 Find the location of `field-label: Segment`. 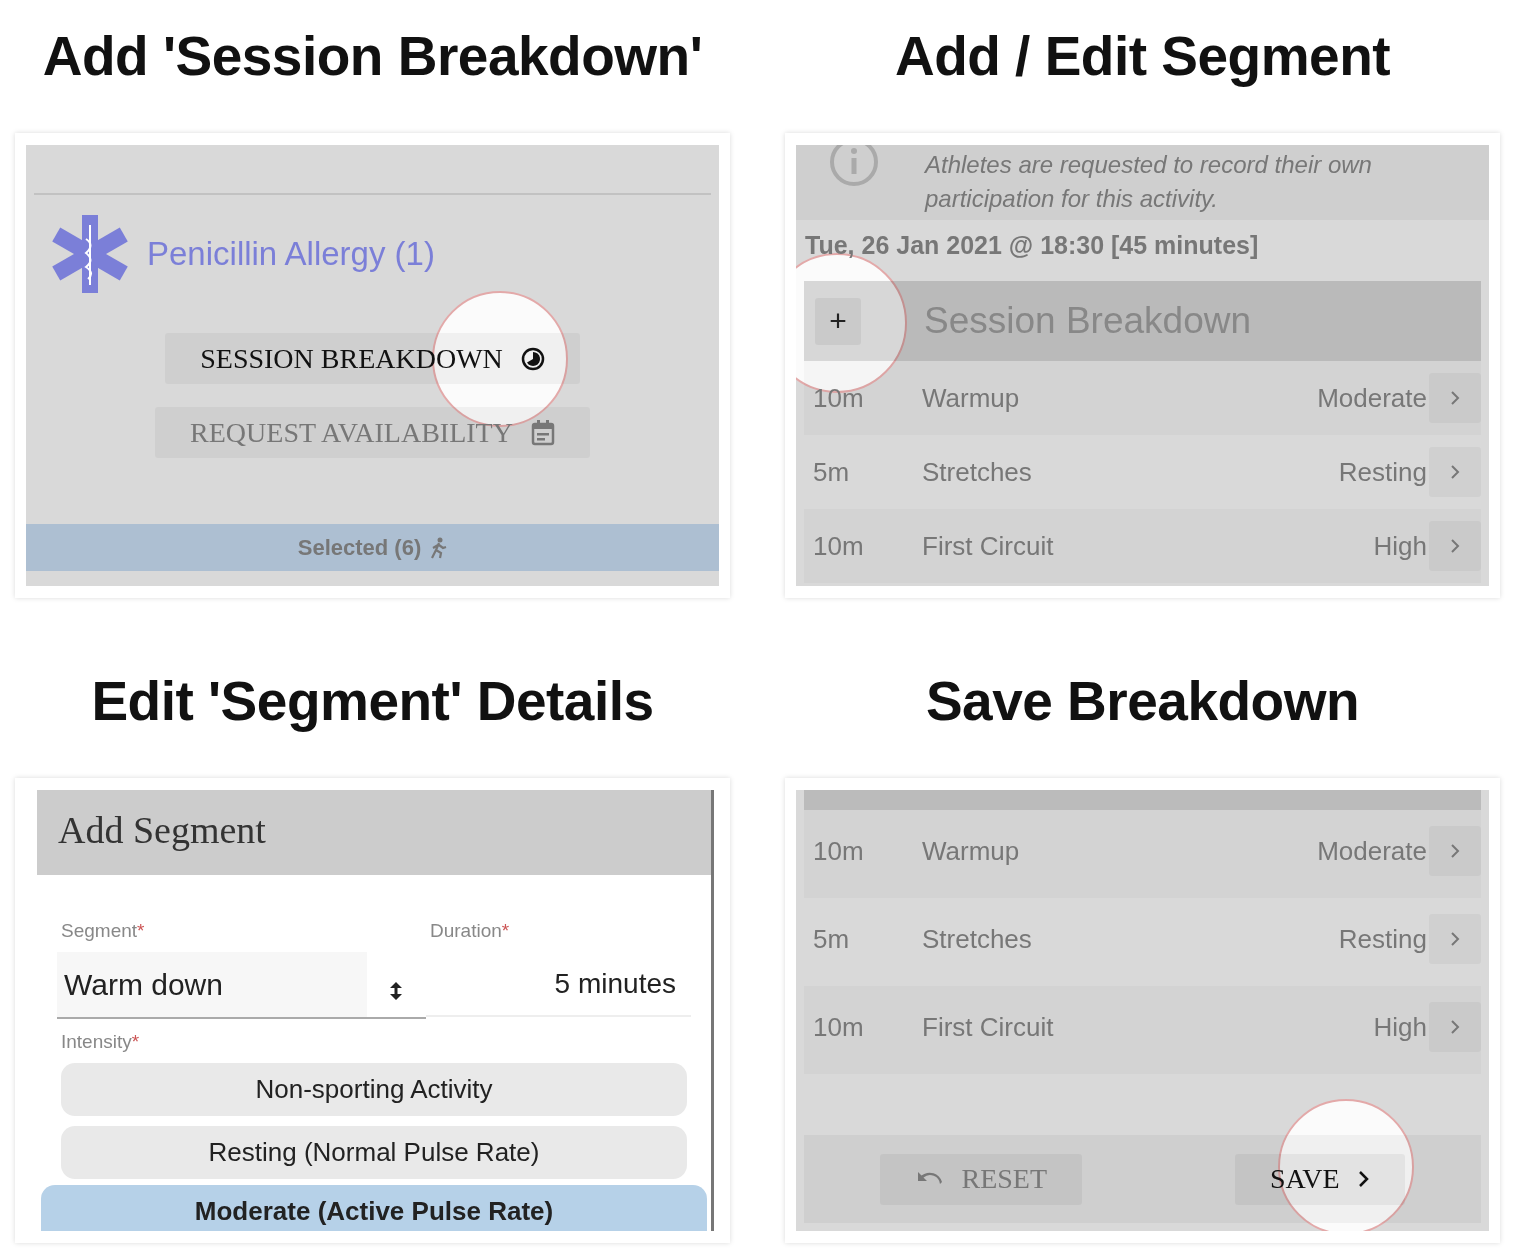

field-label: Segment is located at coordinates (99, 931).